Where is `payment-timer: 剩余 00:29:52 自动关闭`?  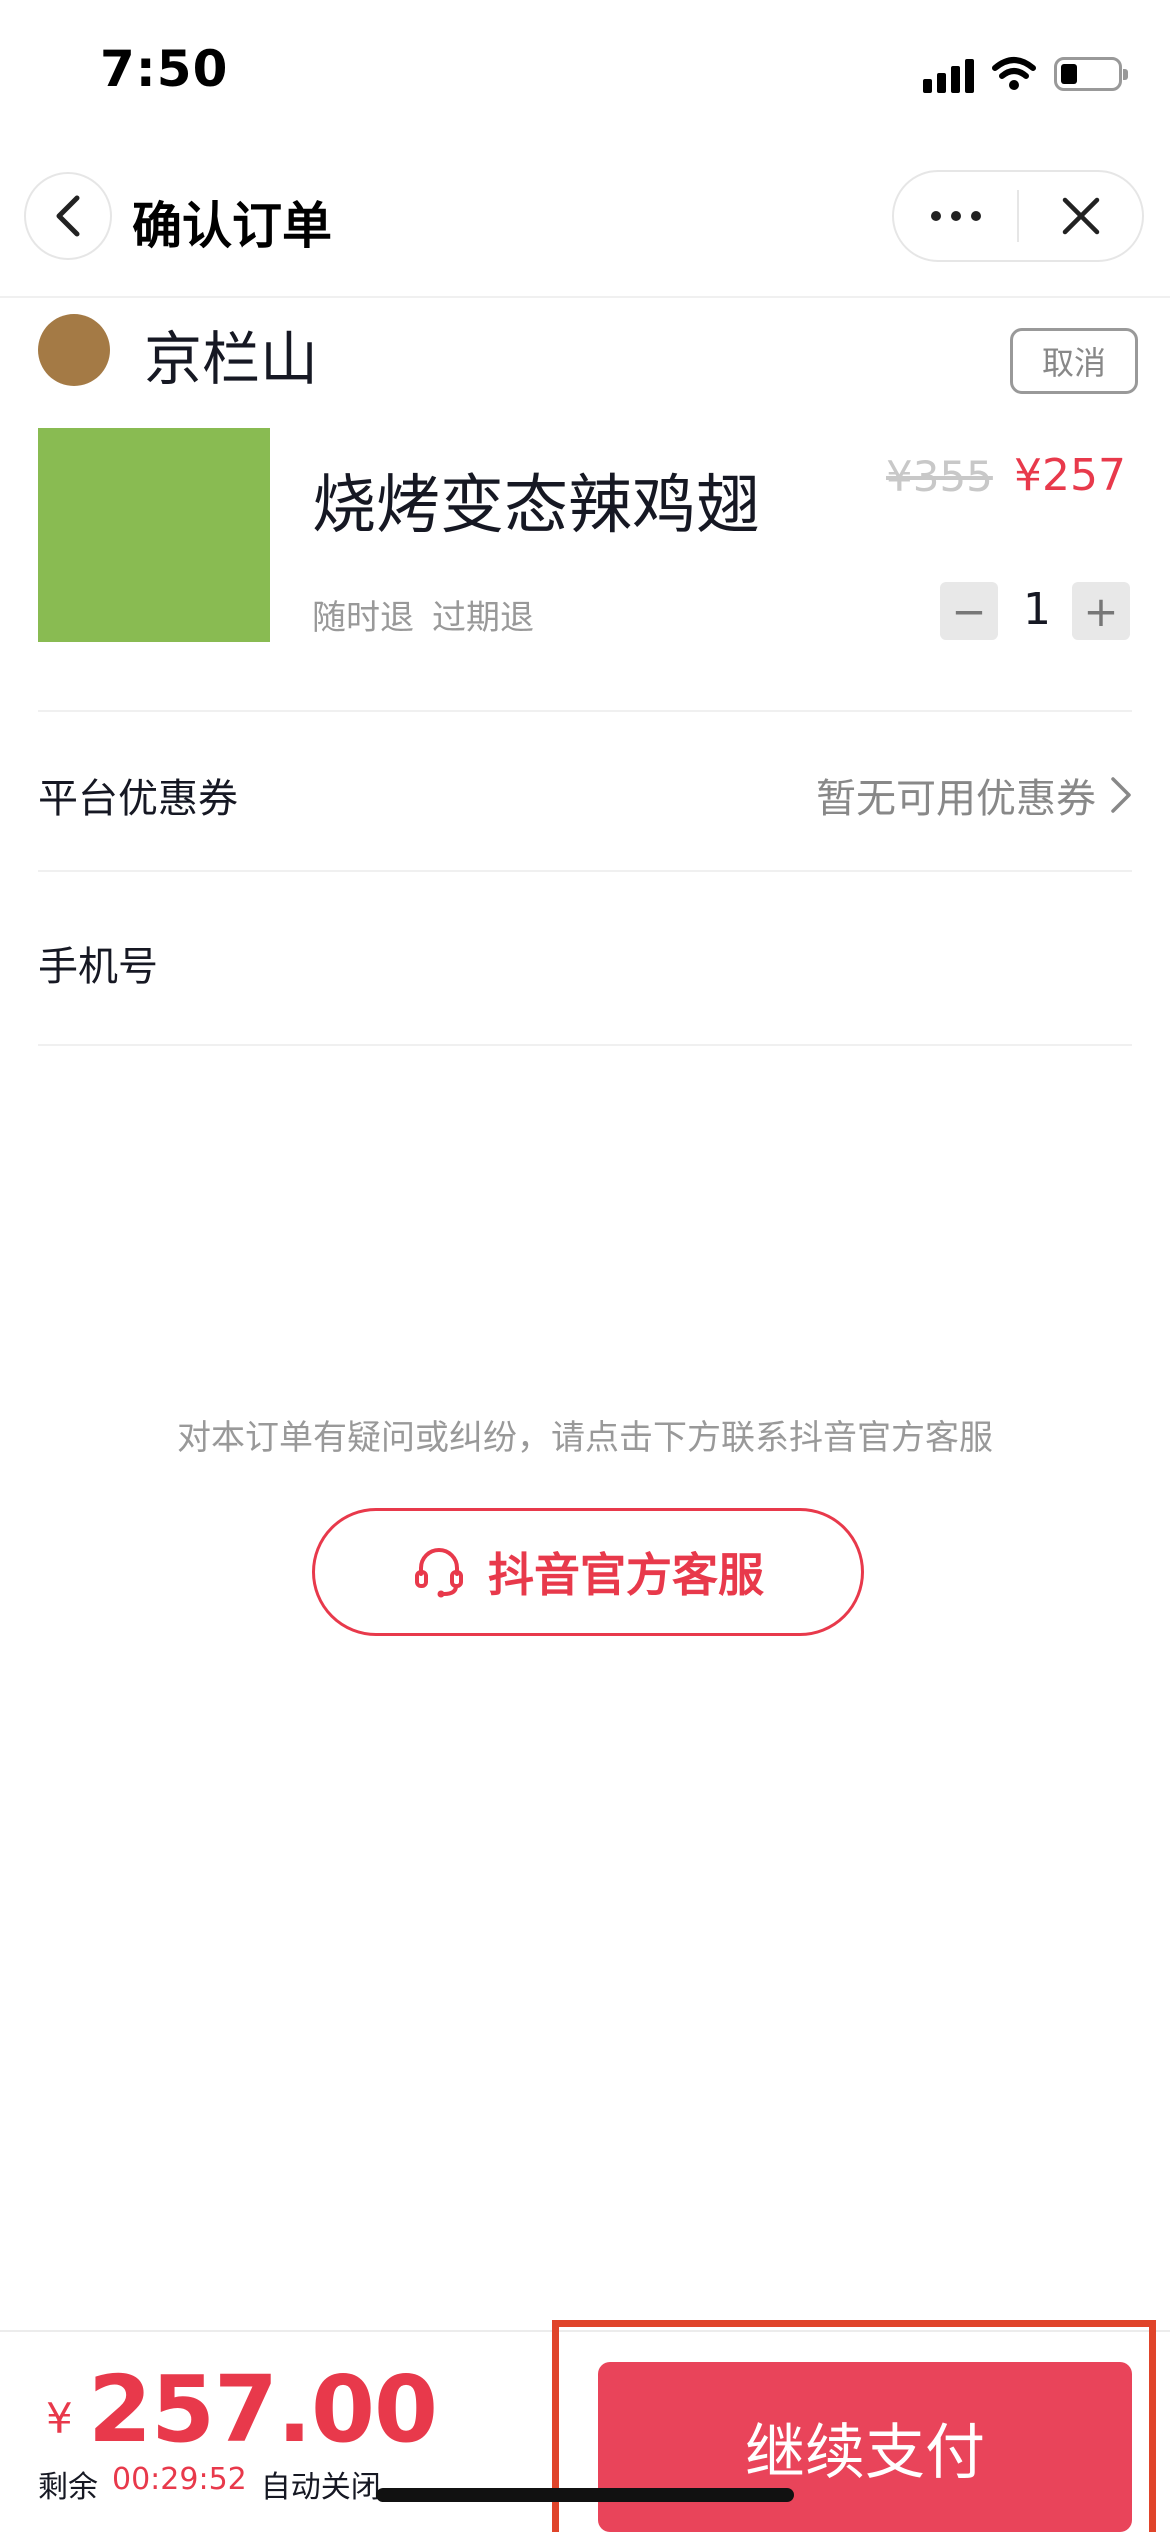 payment-timer: 剩余 00:29:52 自动关闭 is located at coordinates (209, 2484).